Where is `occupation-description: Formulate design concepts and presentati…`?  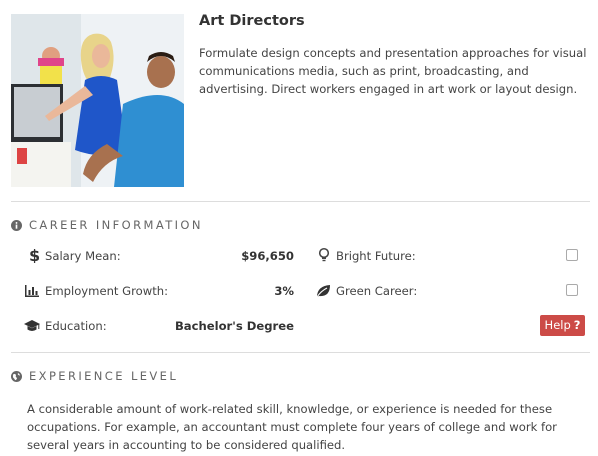 occupation-description: Formulate design concepts and presentati… is located at coordinates (393, 71).